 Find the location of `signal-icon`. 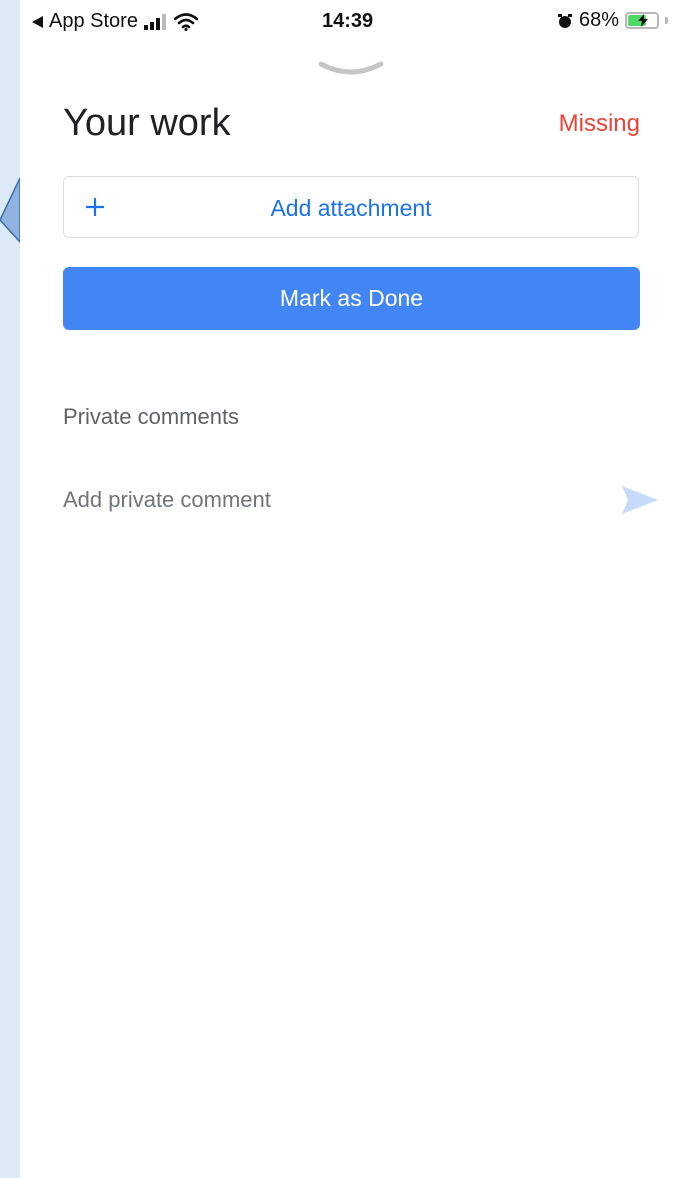

signal-icon is located at coordinates (154, 21).